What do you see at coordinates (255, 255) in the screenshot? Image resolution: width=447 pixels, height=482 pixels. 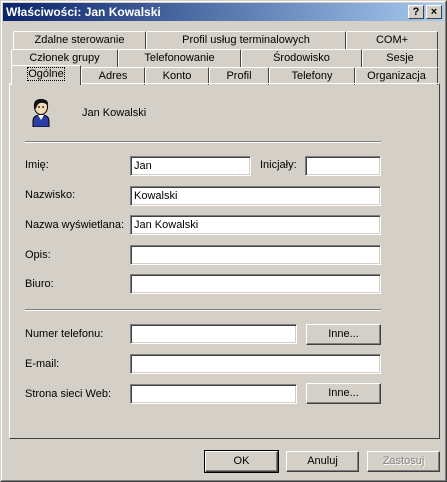 I see `description-input` at bounding box center [255, 255].